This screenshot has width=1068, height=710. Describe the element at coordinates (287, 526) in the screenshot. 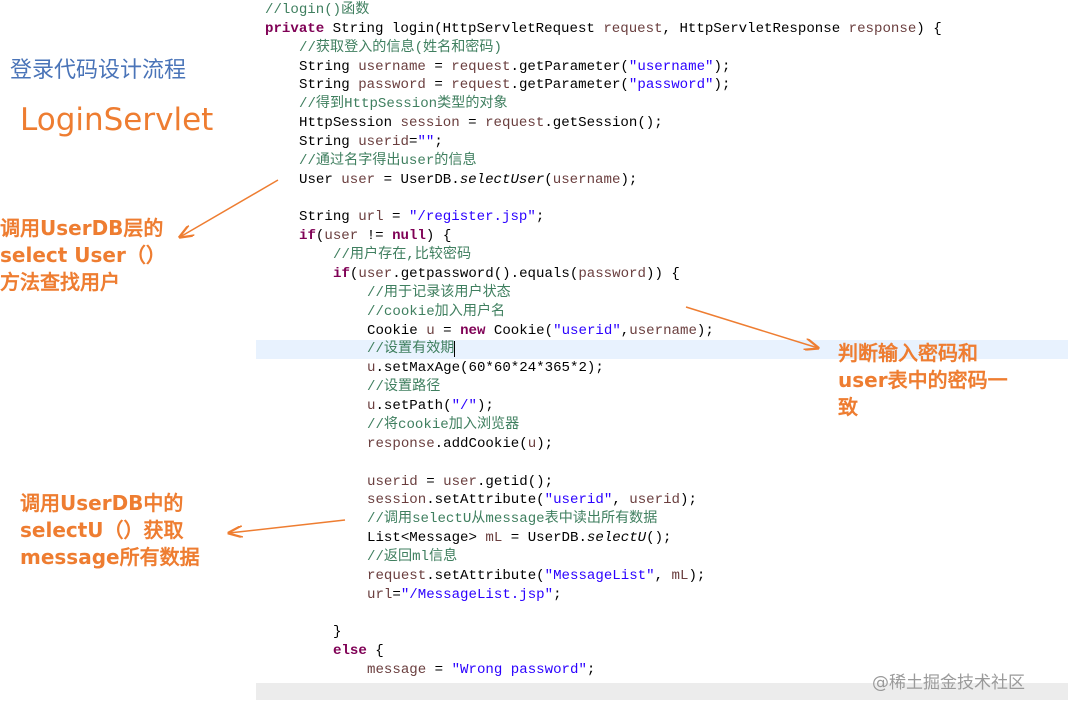

I see `arrow-select-u` at that location.